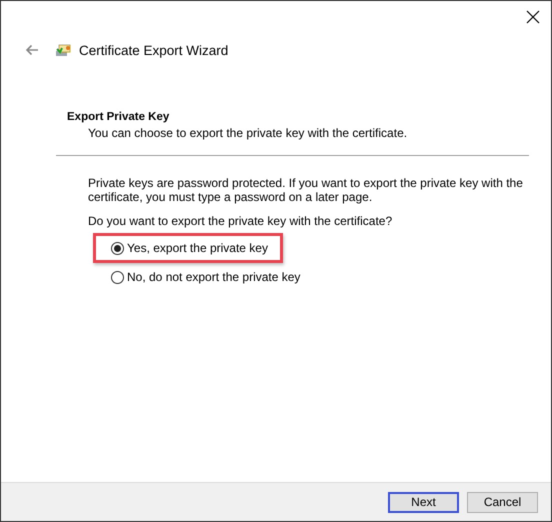 Image resolution: width=552 pixels, height=522 pixels. I want to click on close-icon, so click(533, 17).